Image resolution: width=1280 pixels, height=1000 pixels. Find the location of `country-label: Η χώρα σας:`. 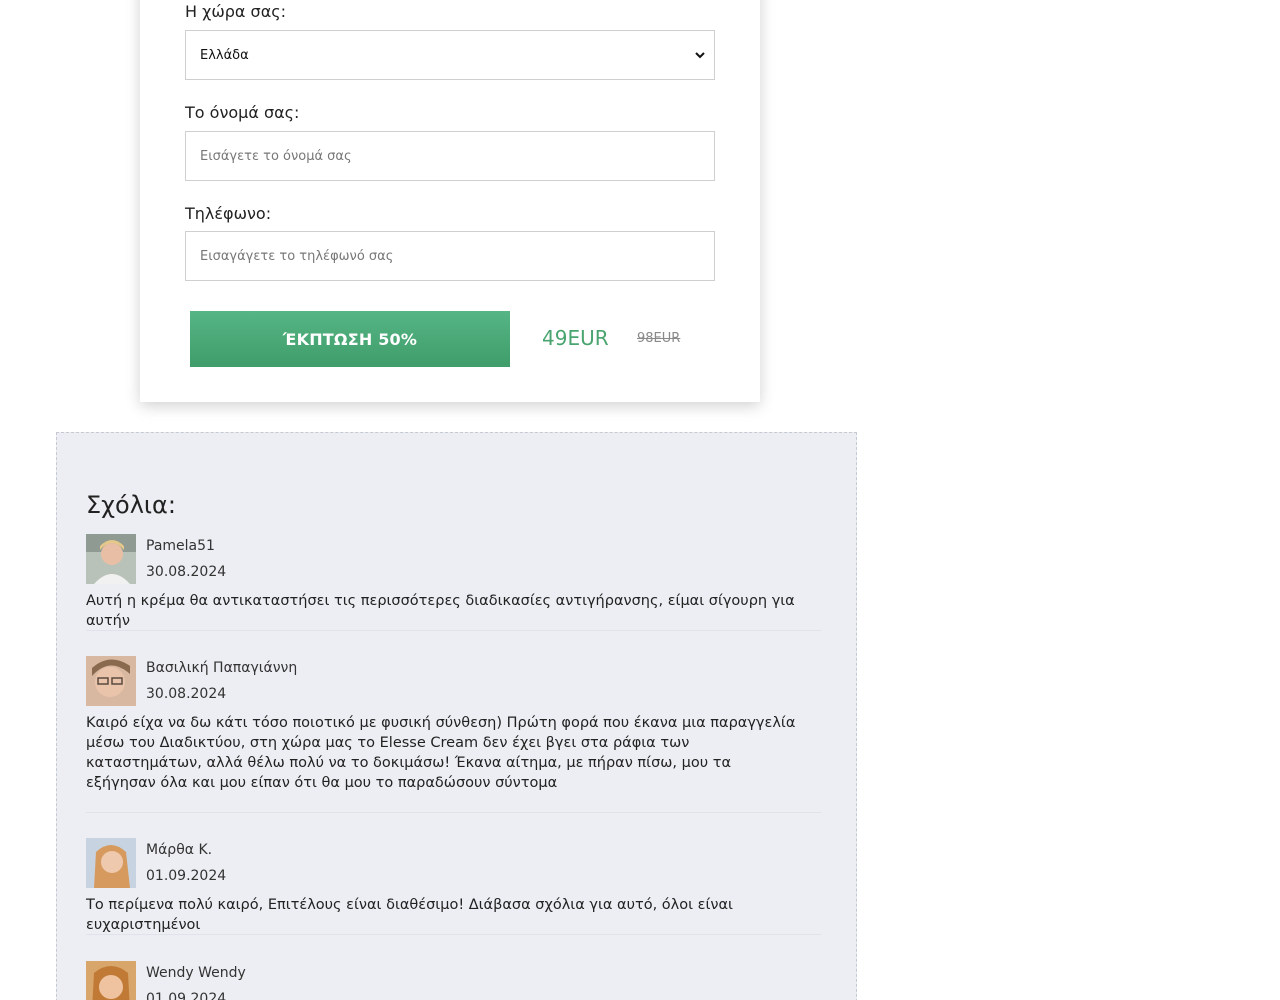

country-label: Η χώρα σας: is located at coordinates (236, 11).